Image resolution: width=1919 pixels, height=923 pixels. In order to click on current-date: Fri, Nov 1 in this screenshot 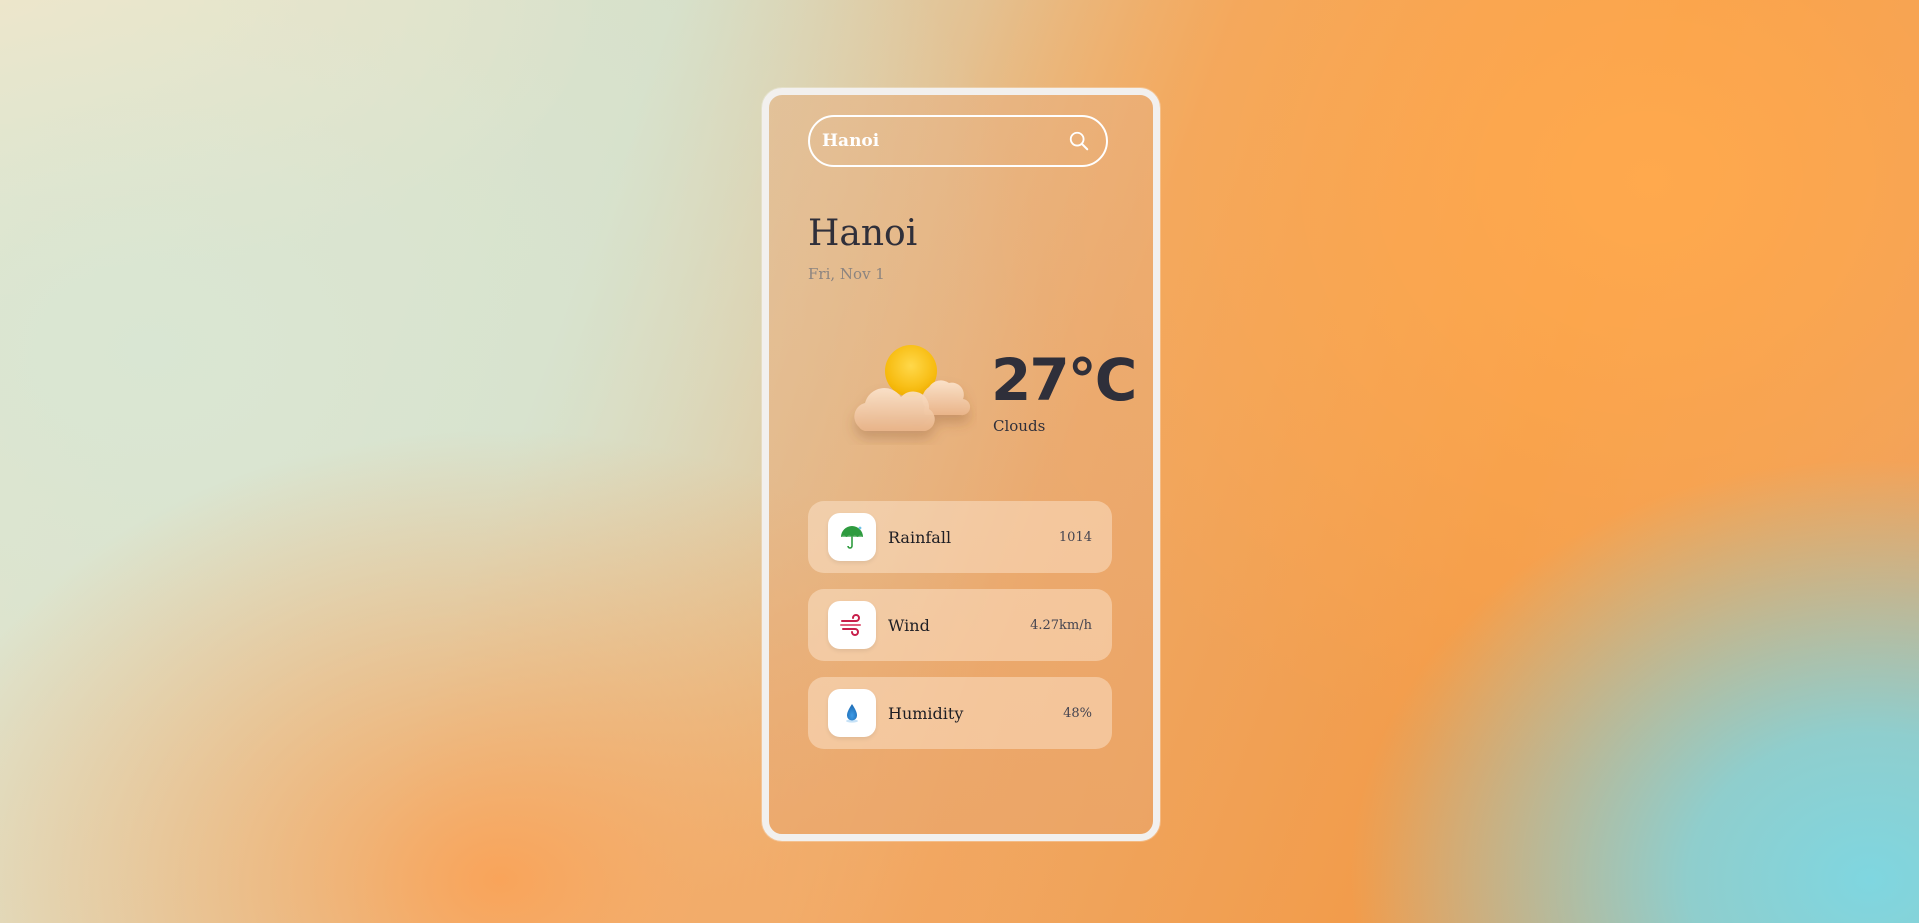, I will do `click(846, 274)`.